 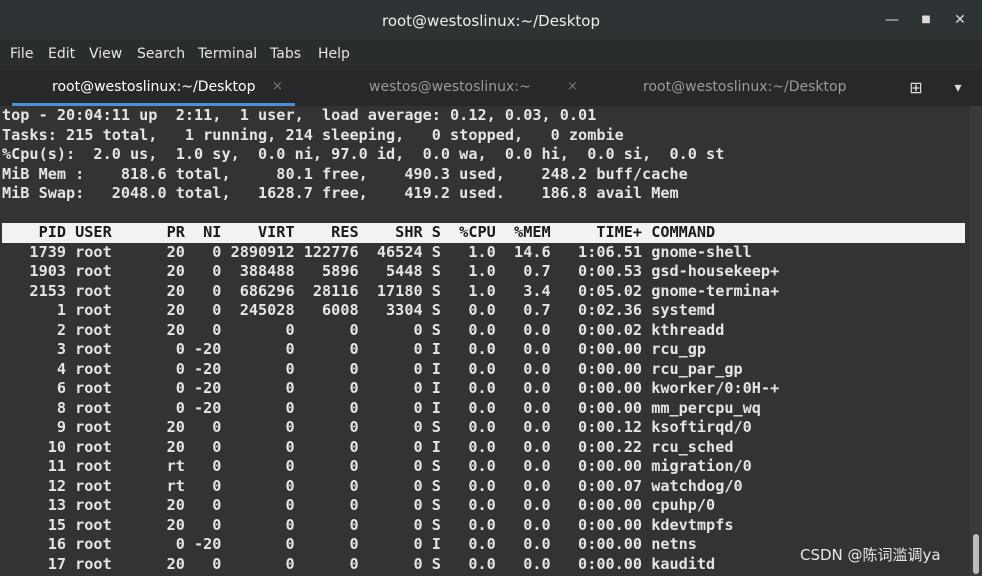 I want to click on title-bar: root@westoslinux:~/Desktop — ■ ✕, so click(x=491, y=20).